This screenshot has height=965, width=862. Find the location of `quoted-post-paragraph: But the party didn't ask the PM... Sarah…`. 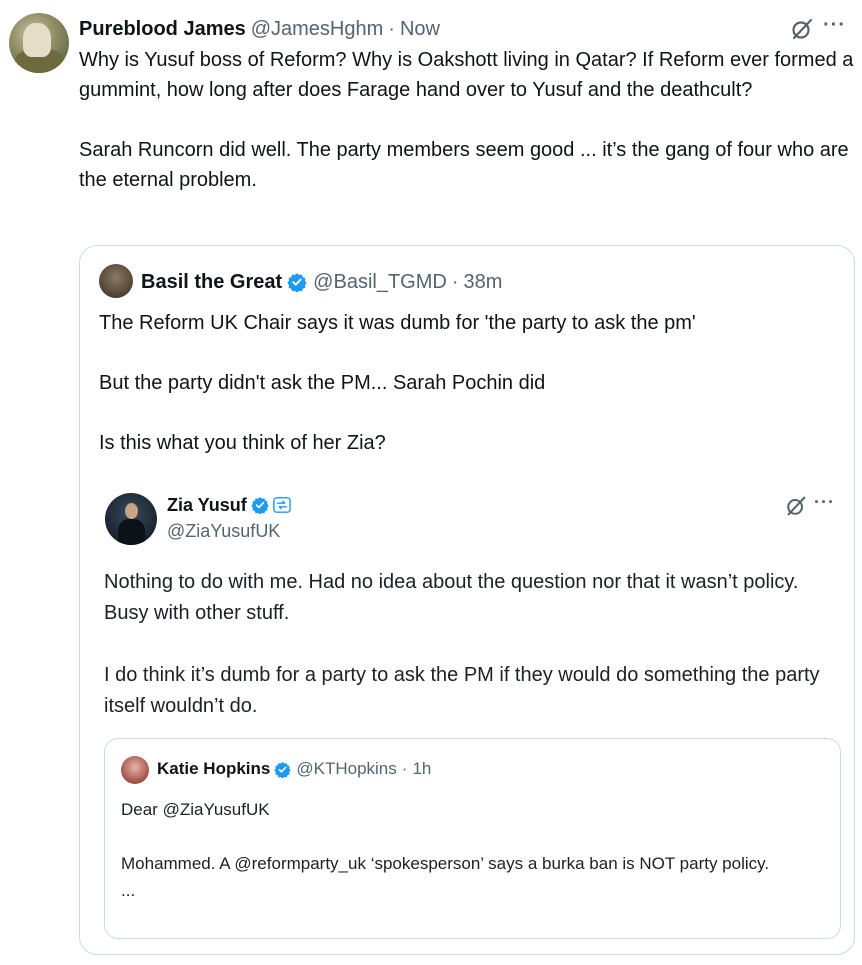

quoted-post-paragraph: But the party didn't ask the PM... Sarah… is located at coordinates (322, 383).